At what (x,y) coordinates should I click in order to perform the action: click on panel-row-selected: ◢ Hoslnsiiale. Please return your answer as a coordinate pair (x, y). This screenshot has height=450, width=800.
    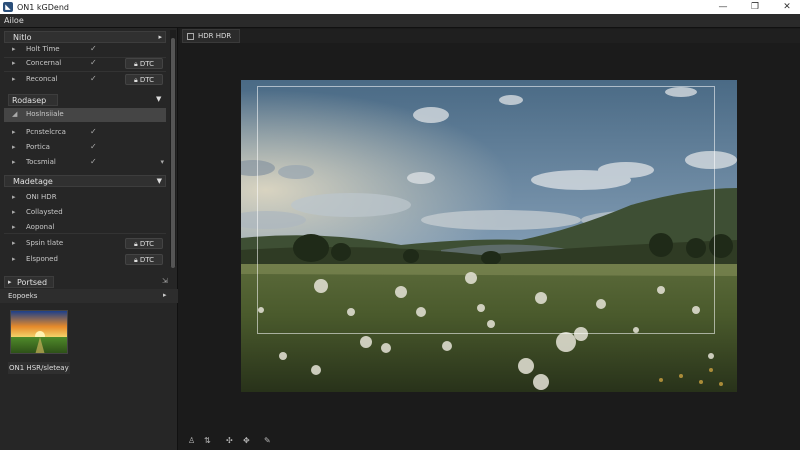
    Looking at the image, I should click on (85, 115).